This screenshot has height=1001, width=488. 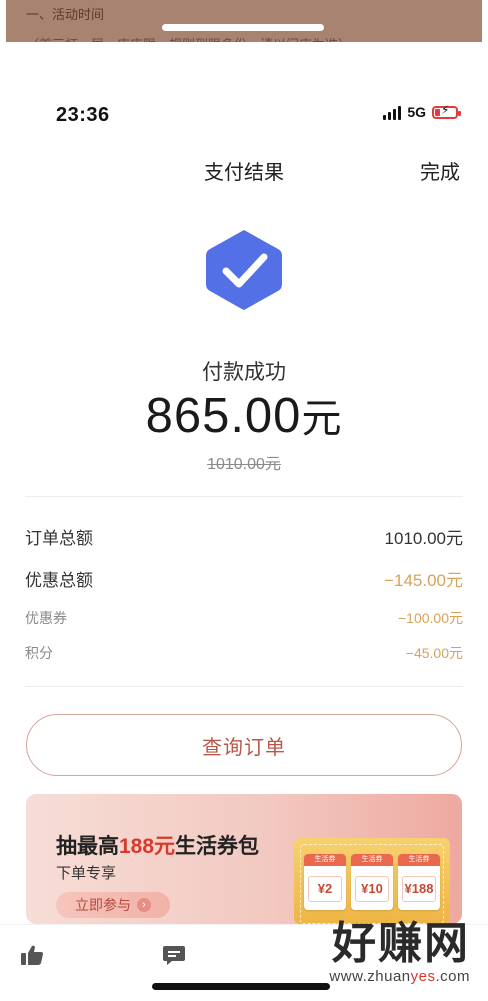 I want to click on background-line-1: 一、活动时间, so click(x=65, y=14).